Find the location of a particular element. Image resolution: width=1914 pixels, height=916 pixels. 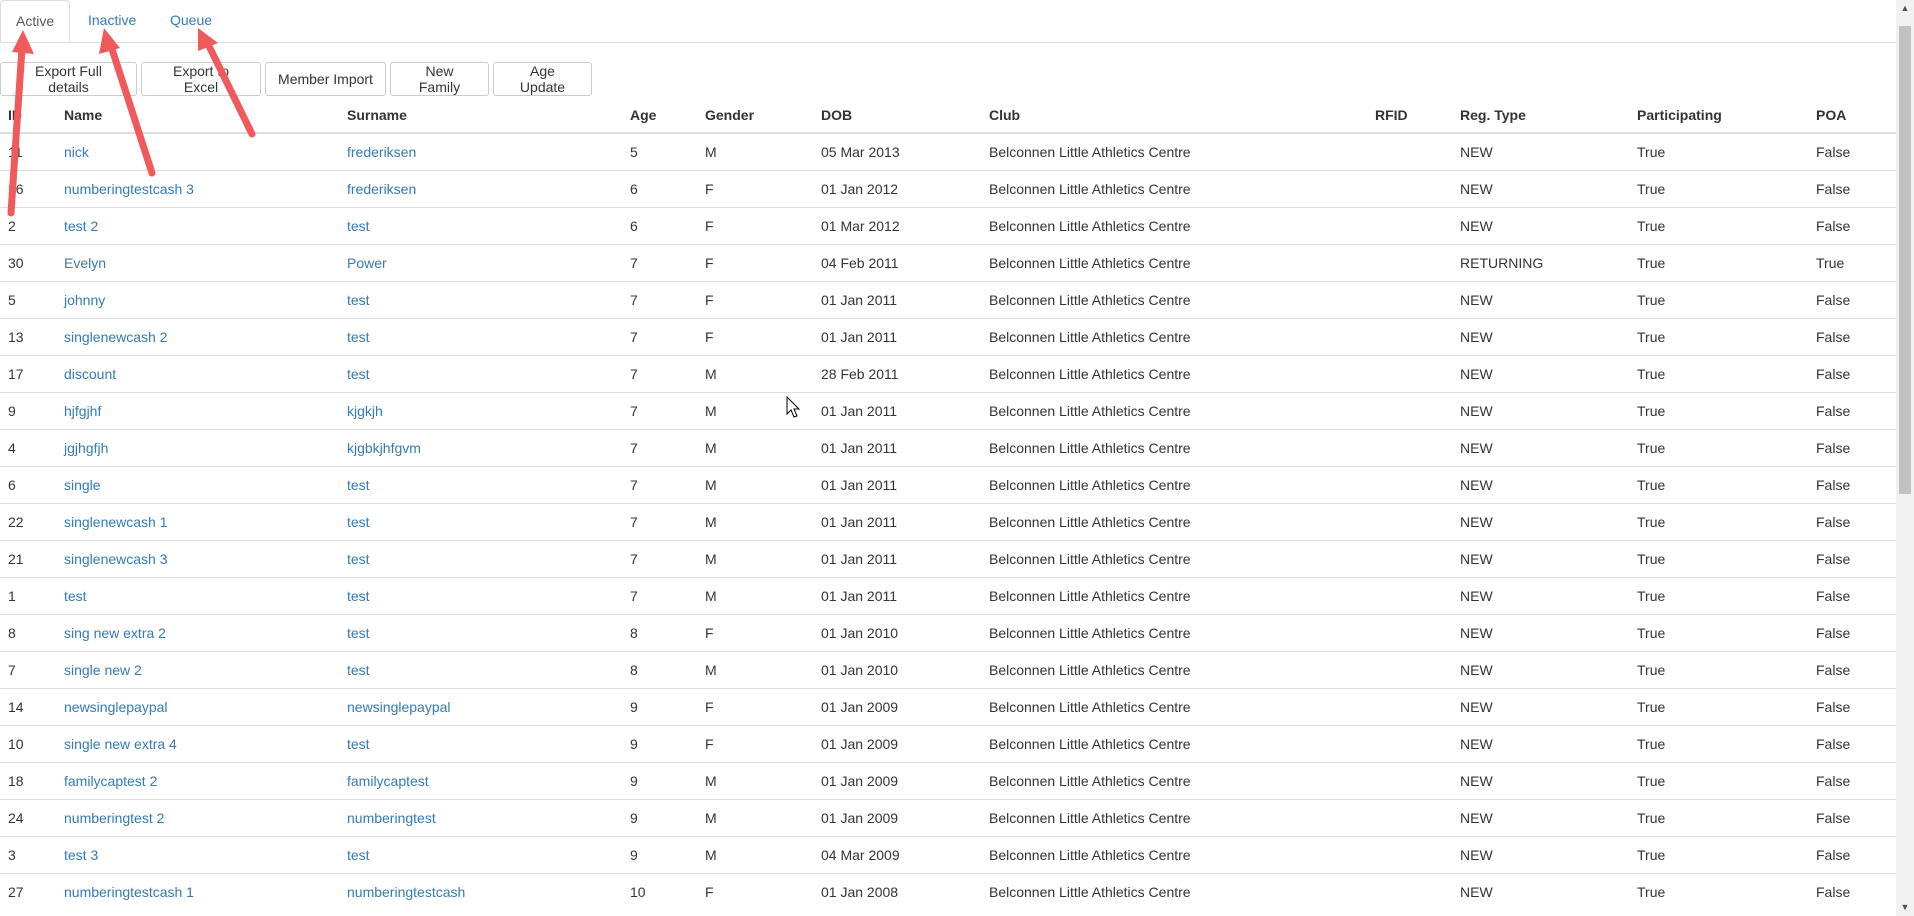

cell-surname: newsinglepaypal is located at coordinates (480, 707).